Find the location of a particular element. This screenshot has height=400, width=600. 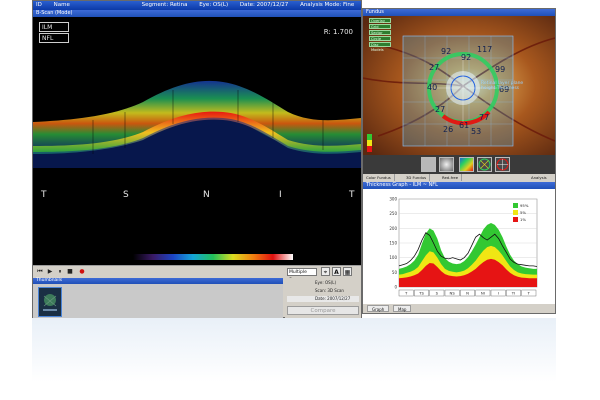

x-category-label: TS is located at coordinates (421, 293).